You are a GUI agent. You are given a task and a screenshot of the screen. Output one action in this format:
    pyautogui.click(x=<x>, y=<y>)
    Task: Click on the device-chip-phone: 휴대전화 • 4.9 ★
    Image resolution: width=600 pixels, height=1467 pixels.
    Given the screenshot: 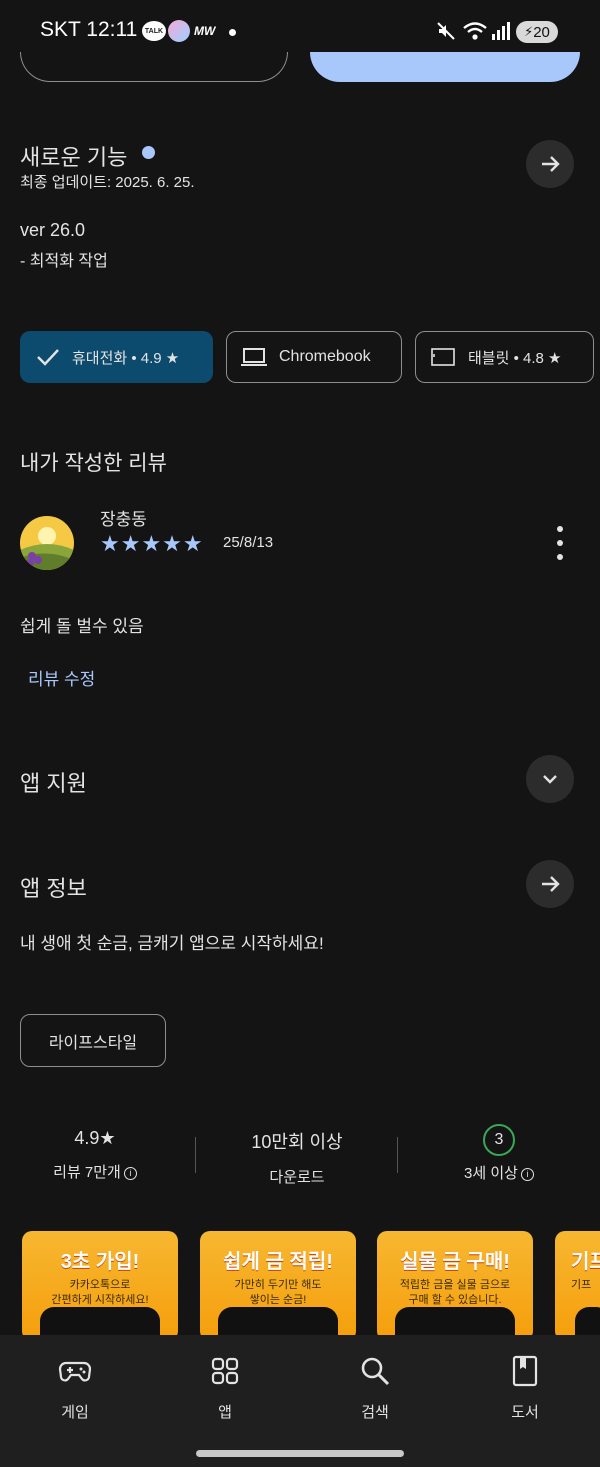 What is the action you would take?
    pyautogui.click(x=116, y=357)
    